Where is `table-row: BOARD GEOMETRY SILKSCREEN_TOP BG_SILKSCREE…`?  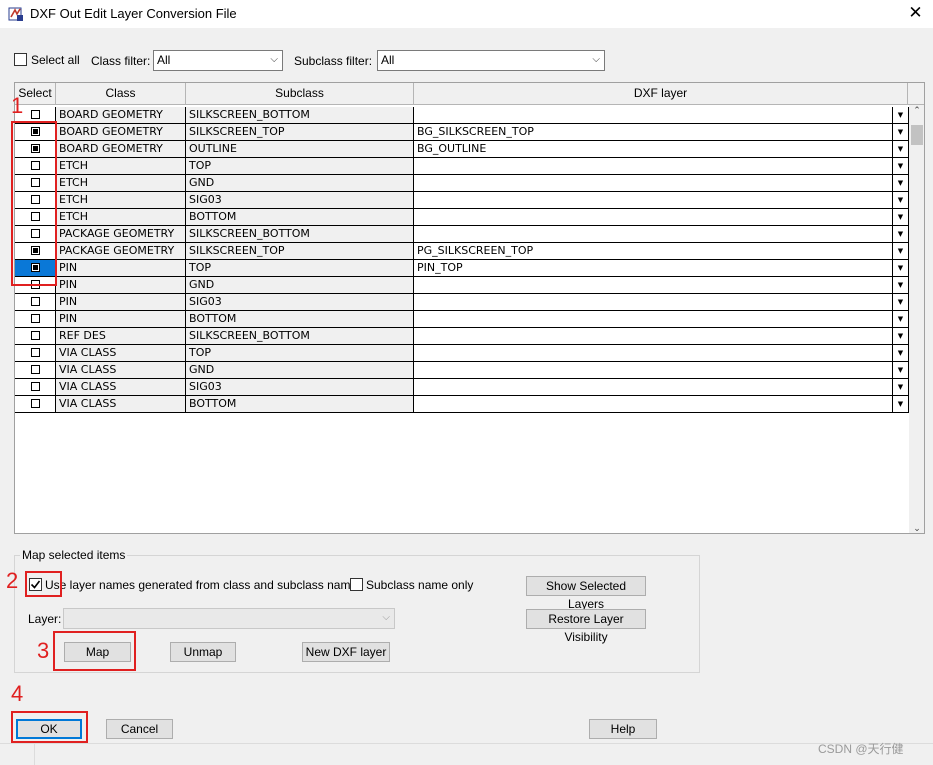
table-row: BOARD GEOMETRY SILKSCREEN_TOP BG_SILKSCREE… is located at coordinates (462, 132).